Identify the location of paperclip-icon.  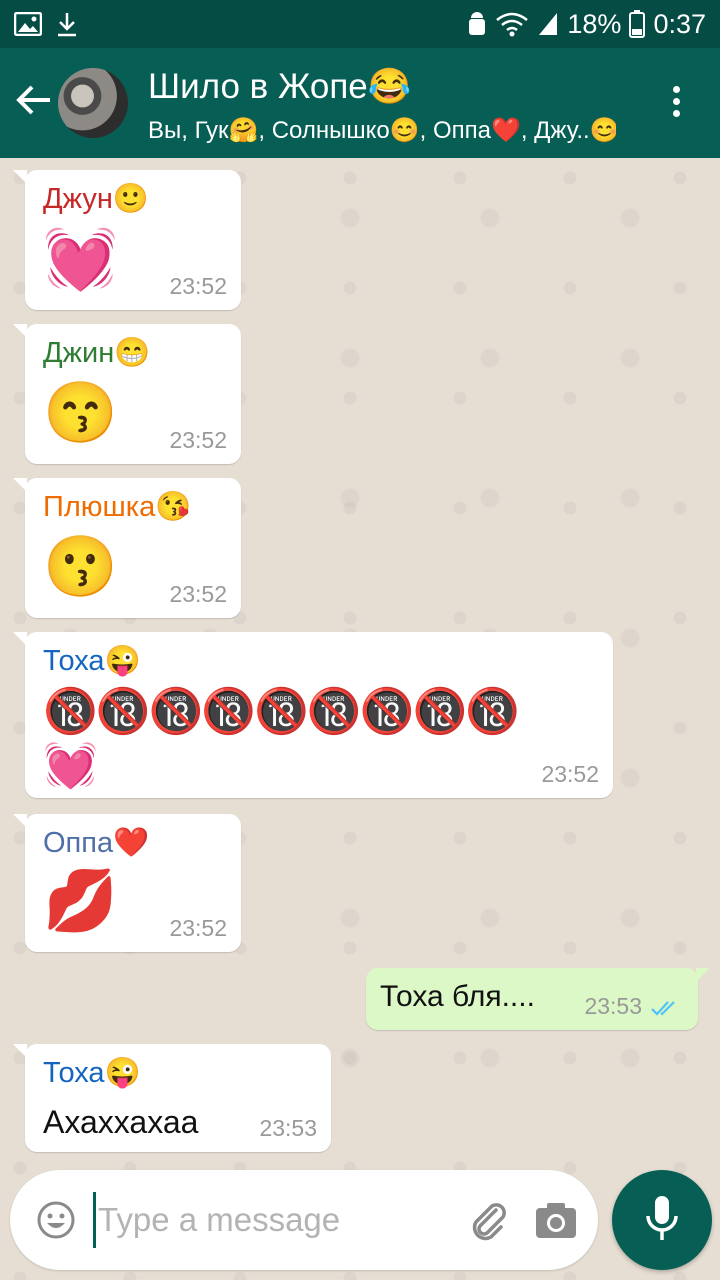
(488, 1220).